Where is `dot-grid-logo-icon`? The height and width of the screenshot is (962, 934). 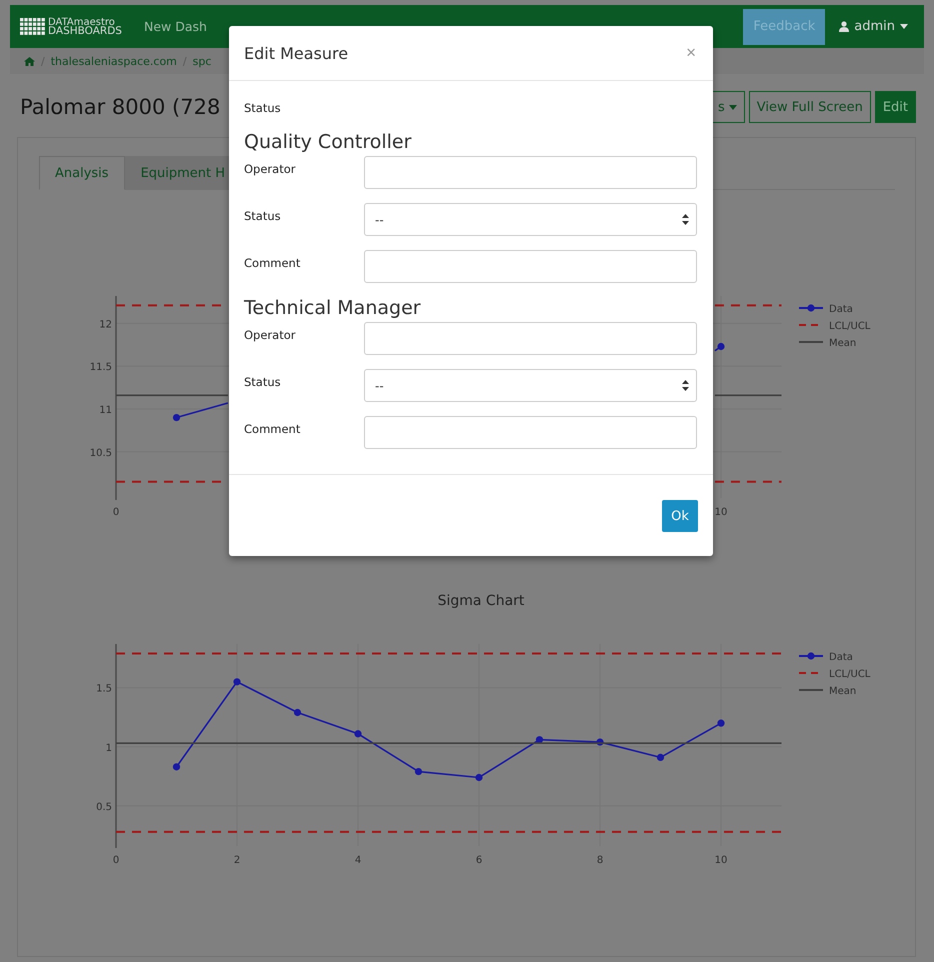 dot-grid-logo-icon is located at coordinates (33, 27).